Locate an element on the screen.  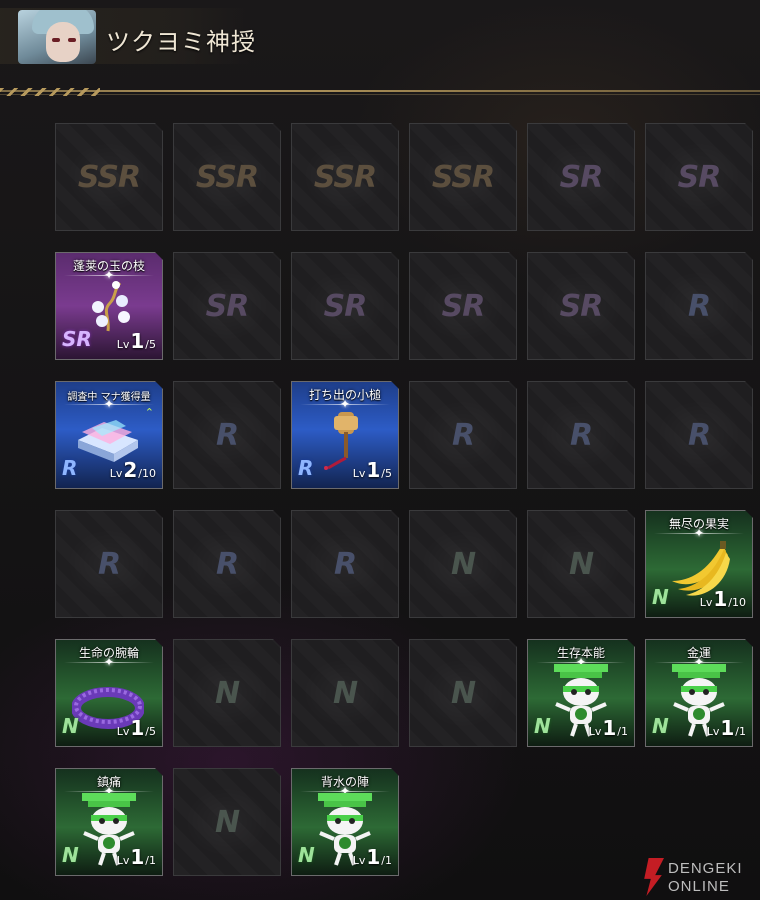
relic-card: 背水の陣 ✦ N Lv1/1 is located at coordinates (345, 822).